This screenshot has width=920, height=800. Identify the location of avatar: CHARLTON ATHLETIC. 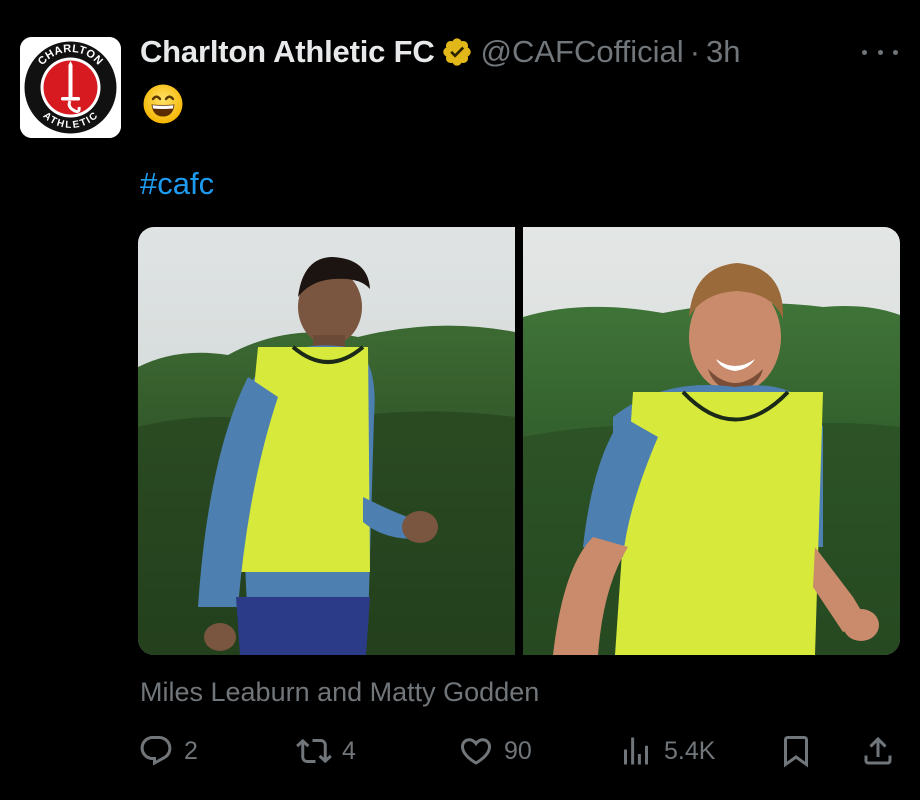
(70, 87).